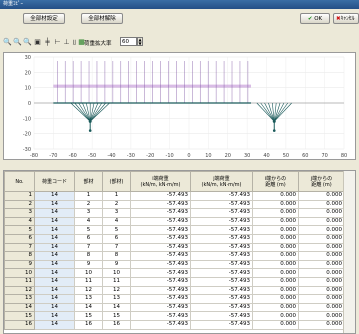 This screenshot has height=334, width=359. I want to click on table-cell: 15, so click(116, 316).